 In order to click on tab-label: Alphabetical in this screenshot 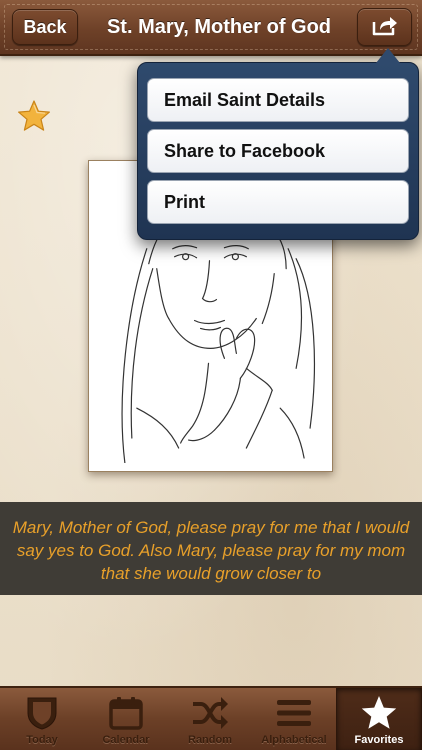, I will do `click(294, 740)`.